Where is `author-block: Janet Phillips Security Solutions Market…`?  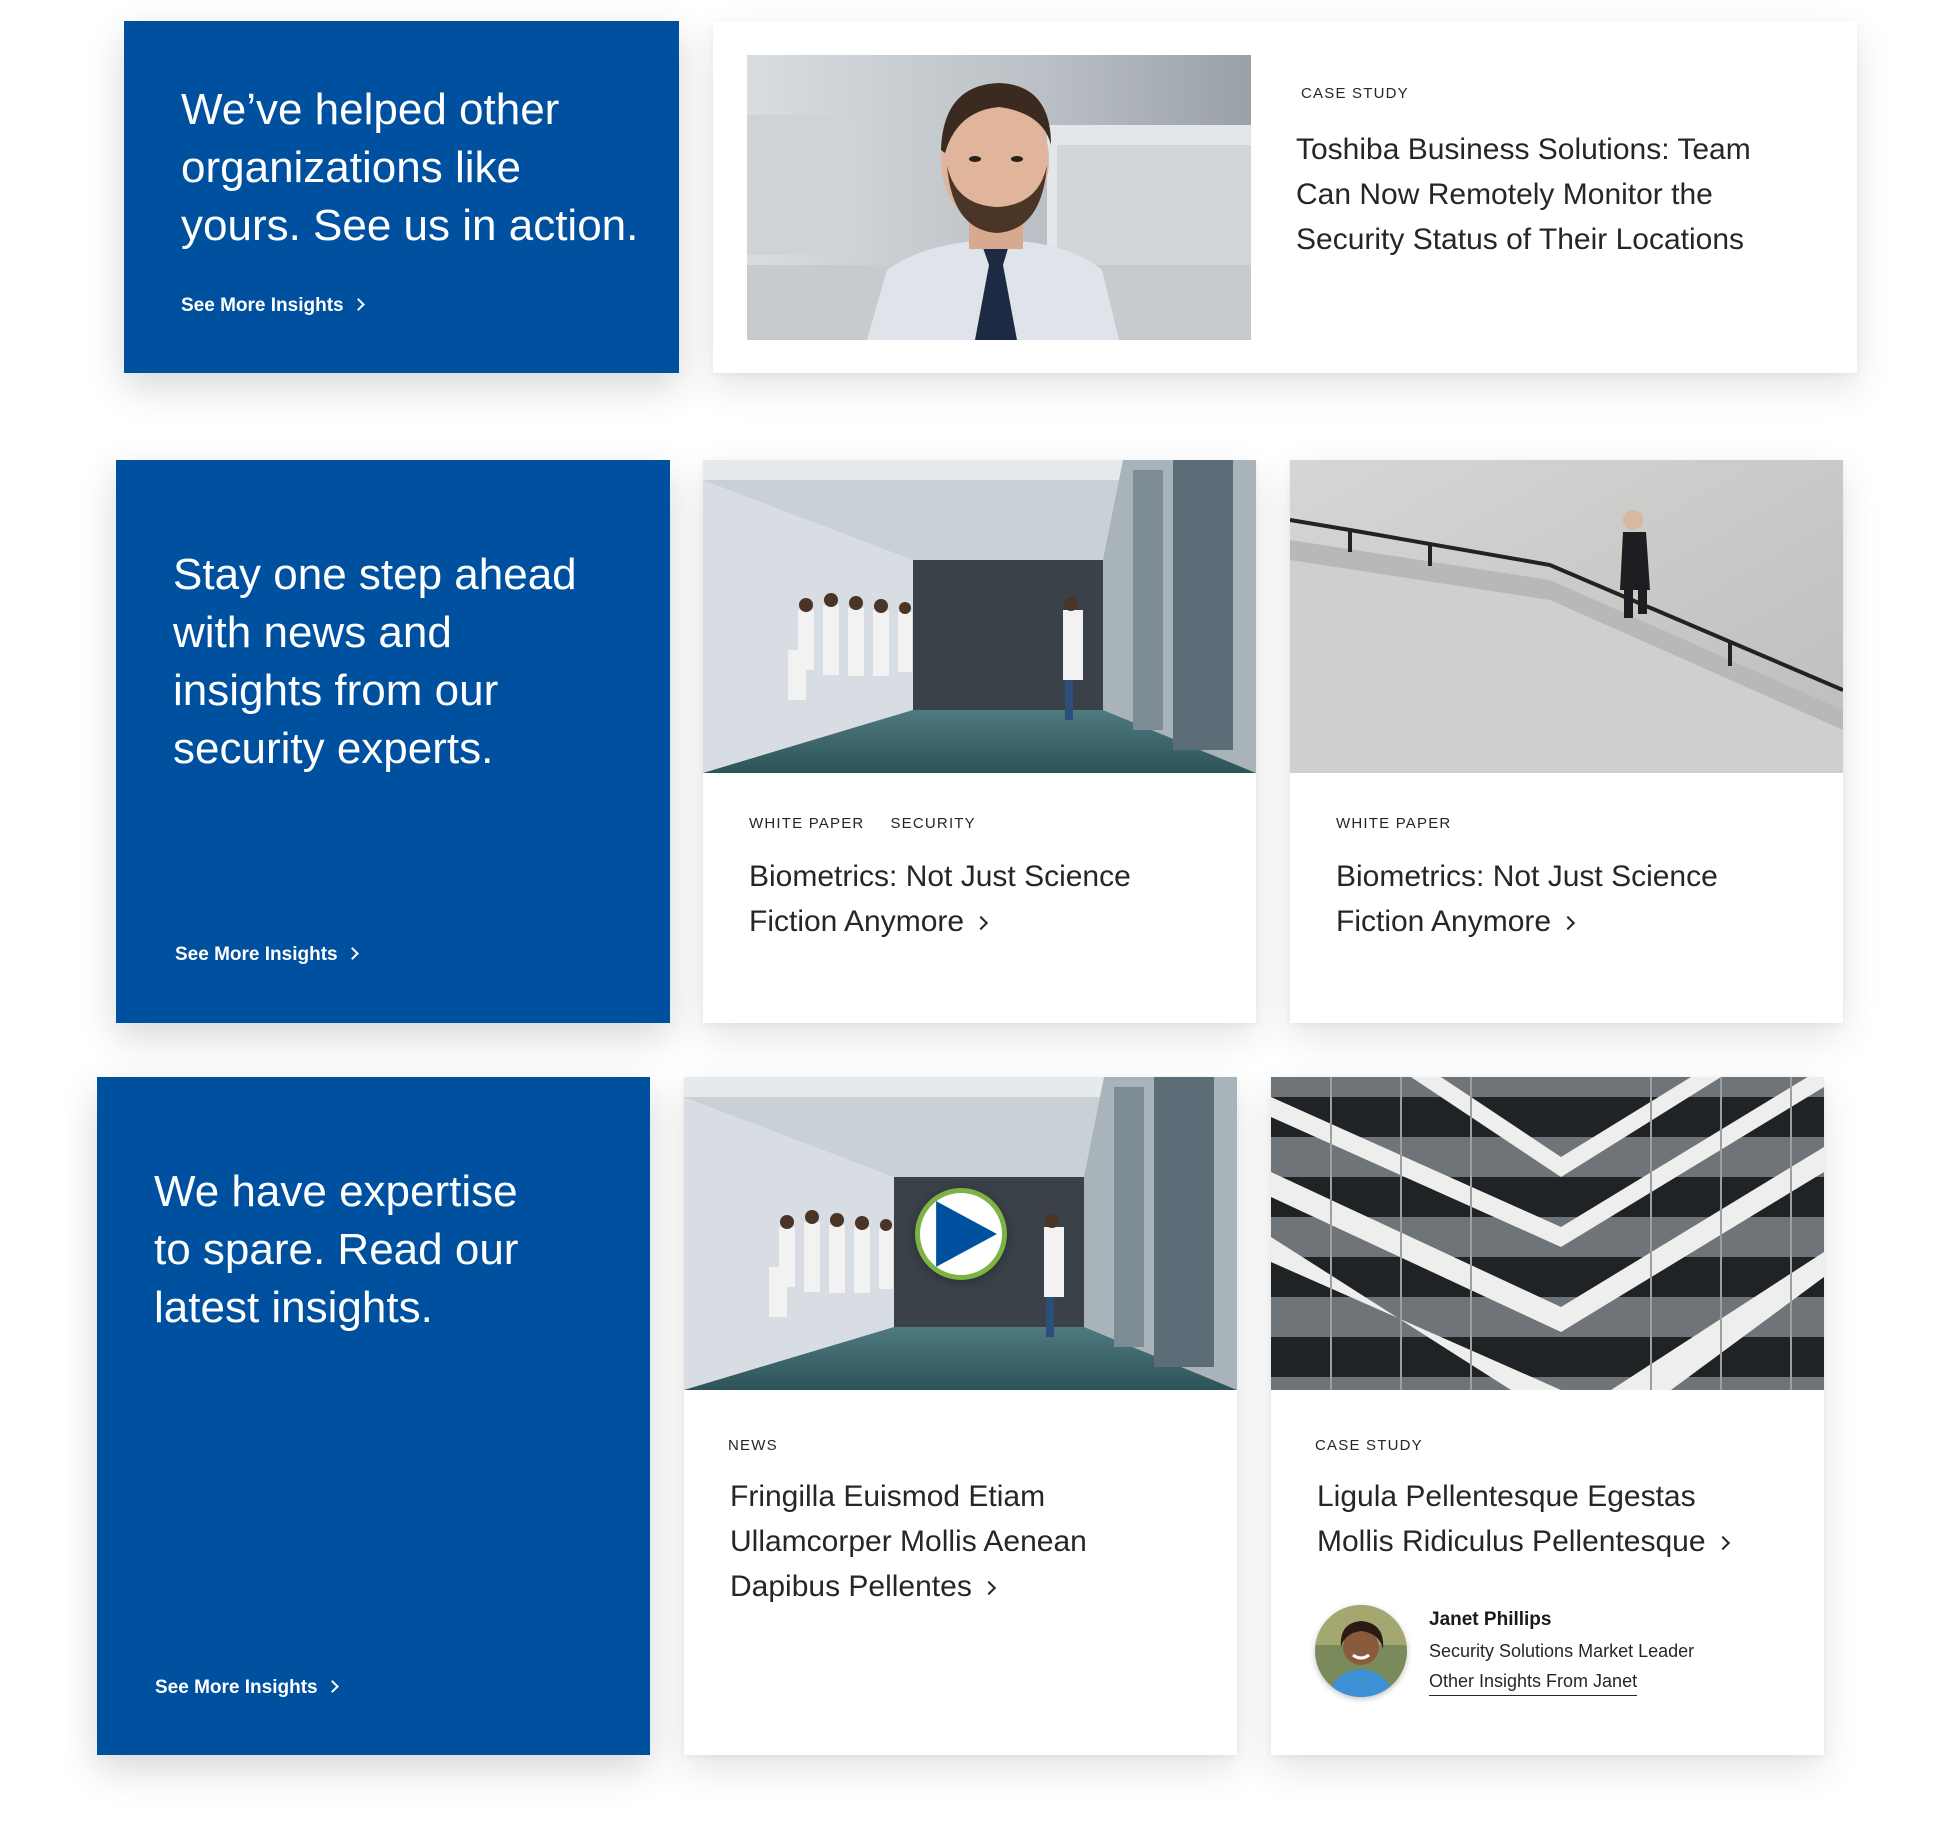
author-block: Janet Phillips Security Solutions Market… is located at coordinates (1504, 1651).